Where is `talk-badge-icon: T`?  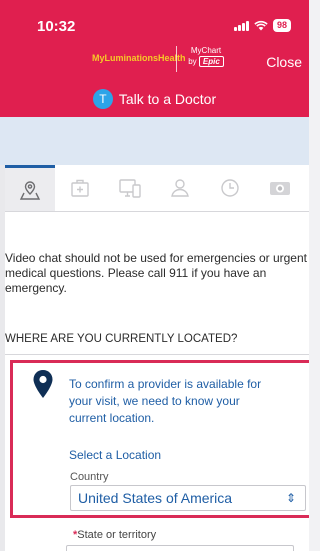
talk-badge-icon: T is located at coordinates (102, 99).